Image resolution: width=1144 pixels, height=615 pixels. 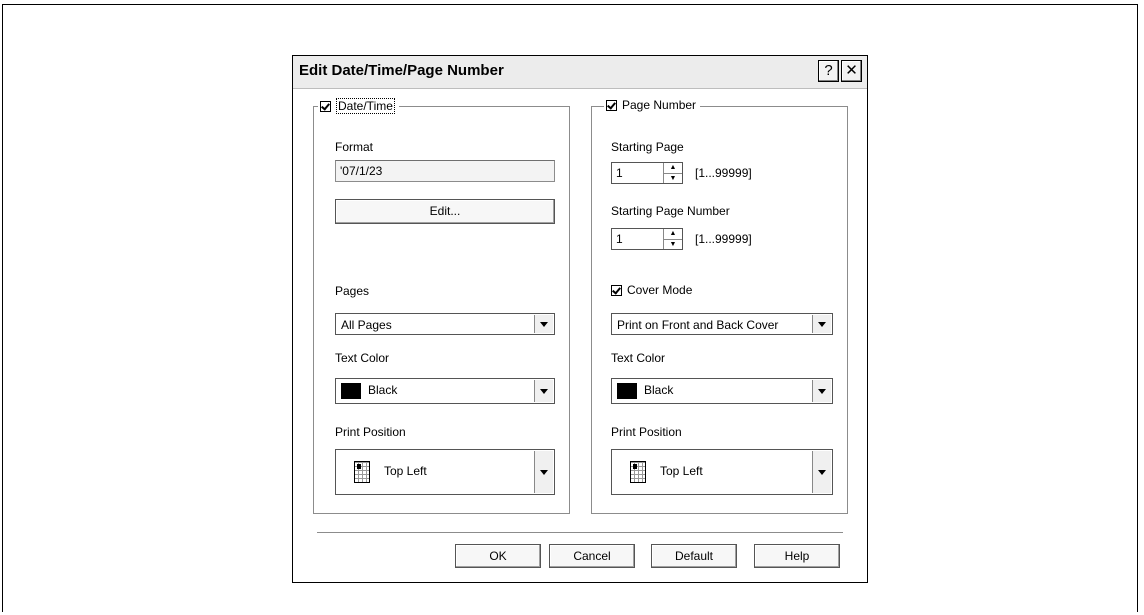 What do you see at coordinates (370, 432) in the screenshot?
I see `print-position-label: Print Position` at bounding box center [370, 432].